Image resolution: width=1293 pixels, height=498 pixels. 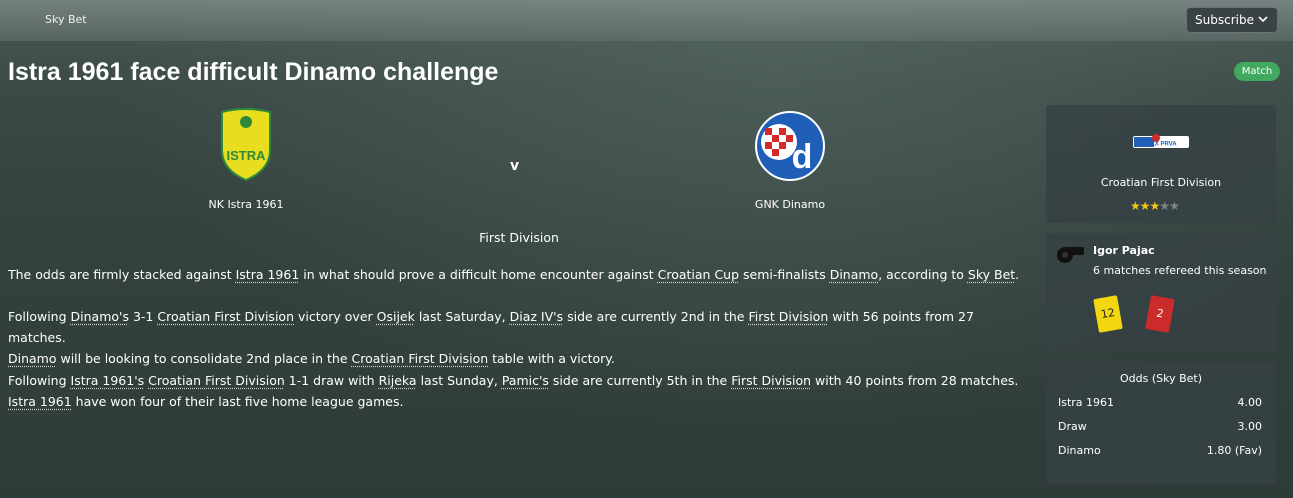 What do you see at coordinates (551, 358) in the screenshot?
I see `paragraph-text: table with a victory.` at bounding box center [551, 358].